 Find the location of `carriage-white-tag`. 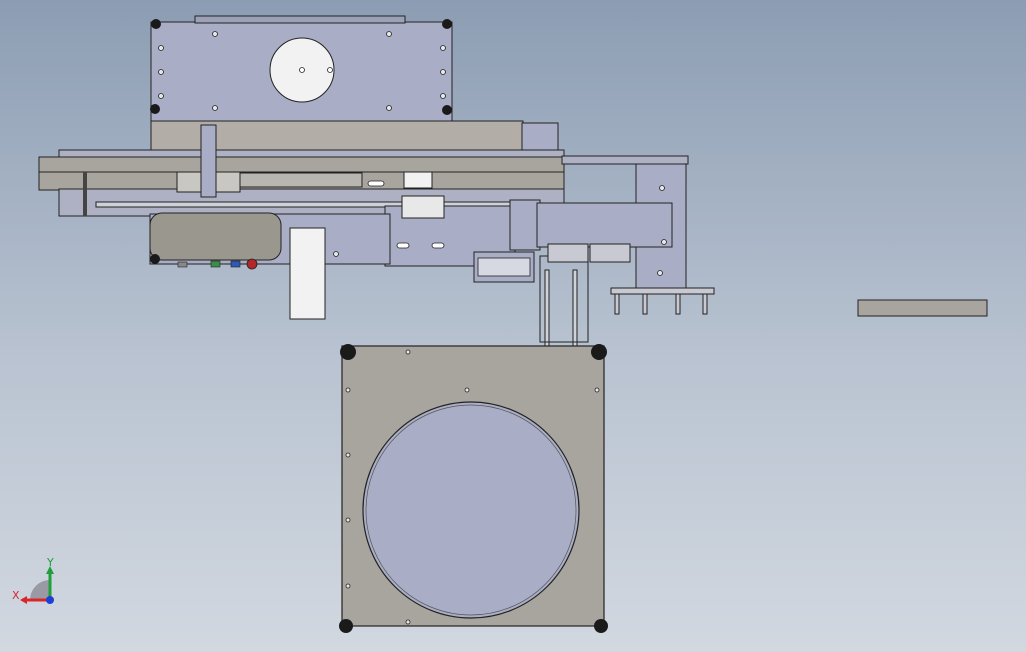

carriage-white-tag is located at coordinates (418, 180).